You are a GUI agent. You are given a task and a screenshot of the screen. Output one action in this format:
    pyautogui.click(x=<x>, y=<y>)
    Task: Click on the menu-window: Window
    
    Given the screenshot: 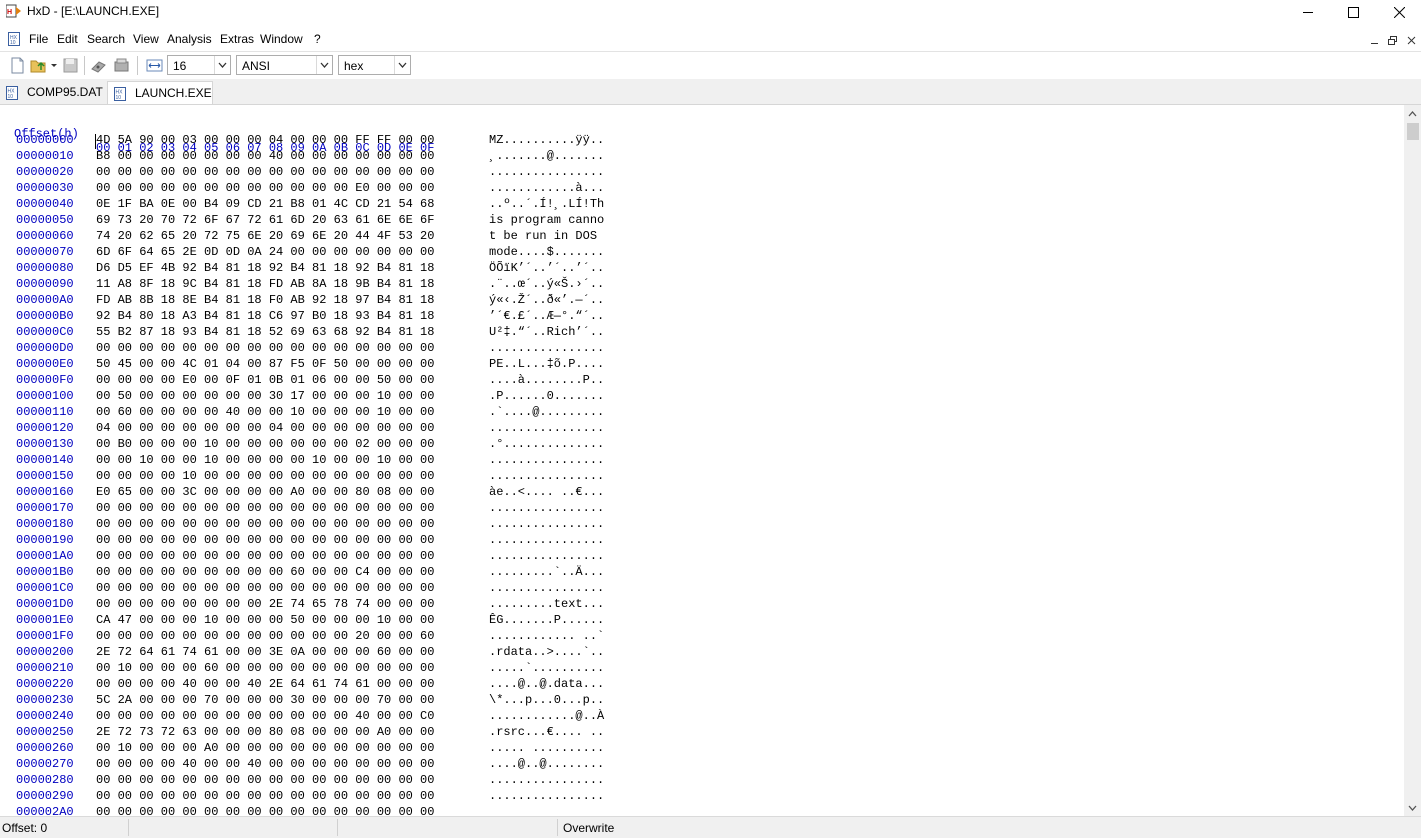 What is the action you would take?
    pyautogui.click(x=281, y=39)
    